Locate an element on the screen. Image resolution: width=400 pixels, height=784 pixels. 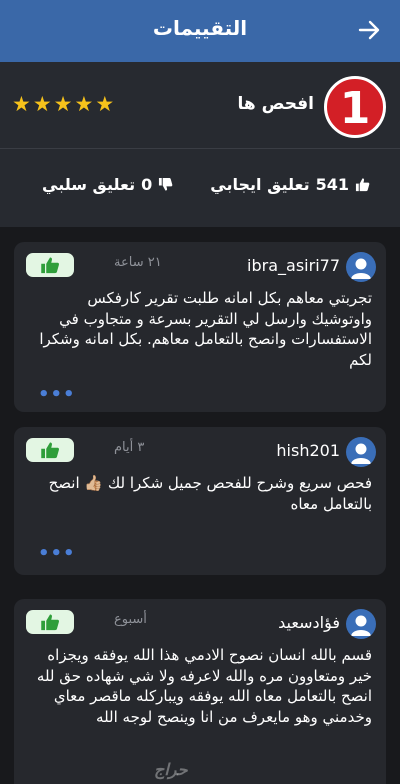
review-username: فؤادسعيد is located at coordinates (309, 622).